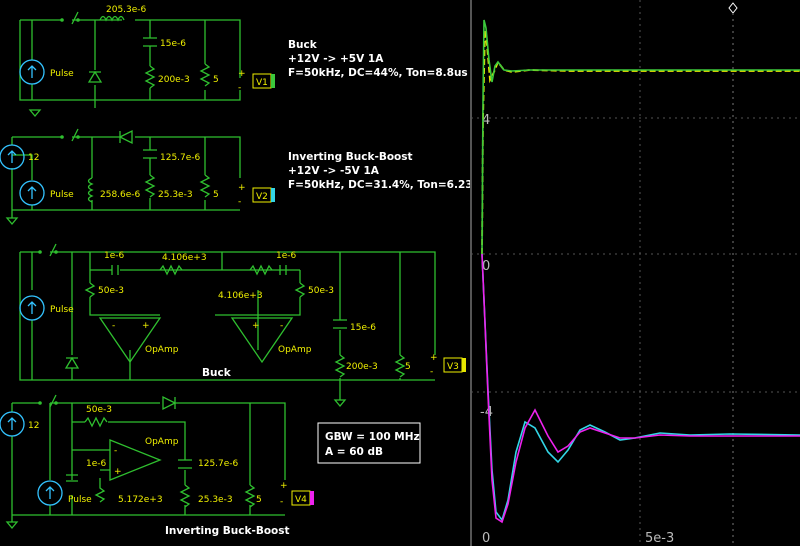 This screenshot has width=800, height=546. Describe the element at coordinates (146, 326) in the screenshot. I see `opamp1-plus: +` at that location.